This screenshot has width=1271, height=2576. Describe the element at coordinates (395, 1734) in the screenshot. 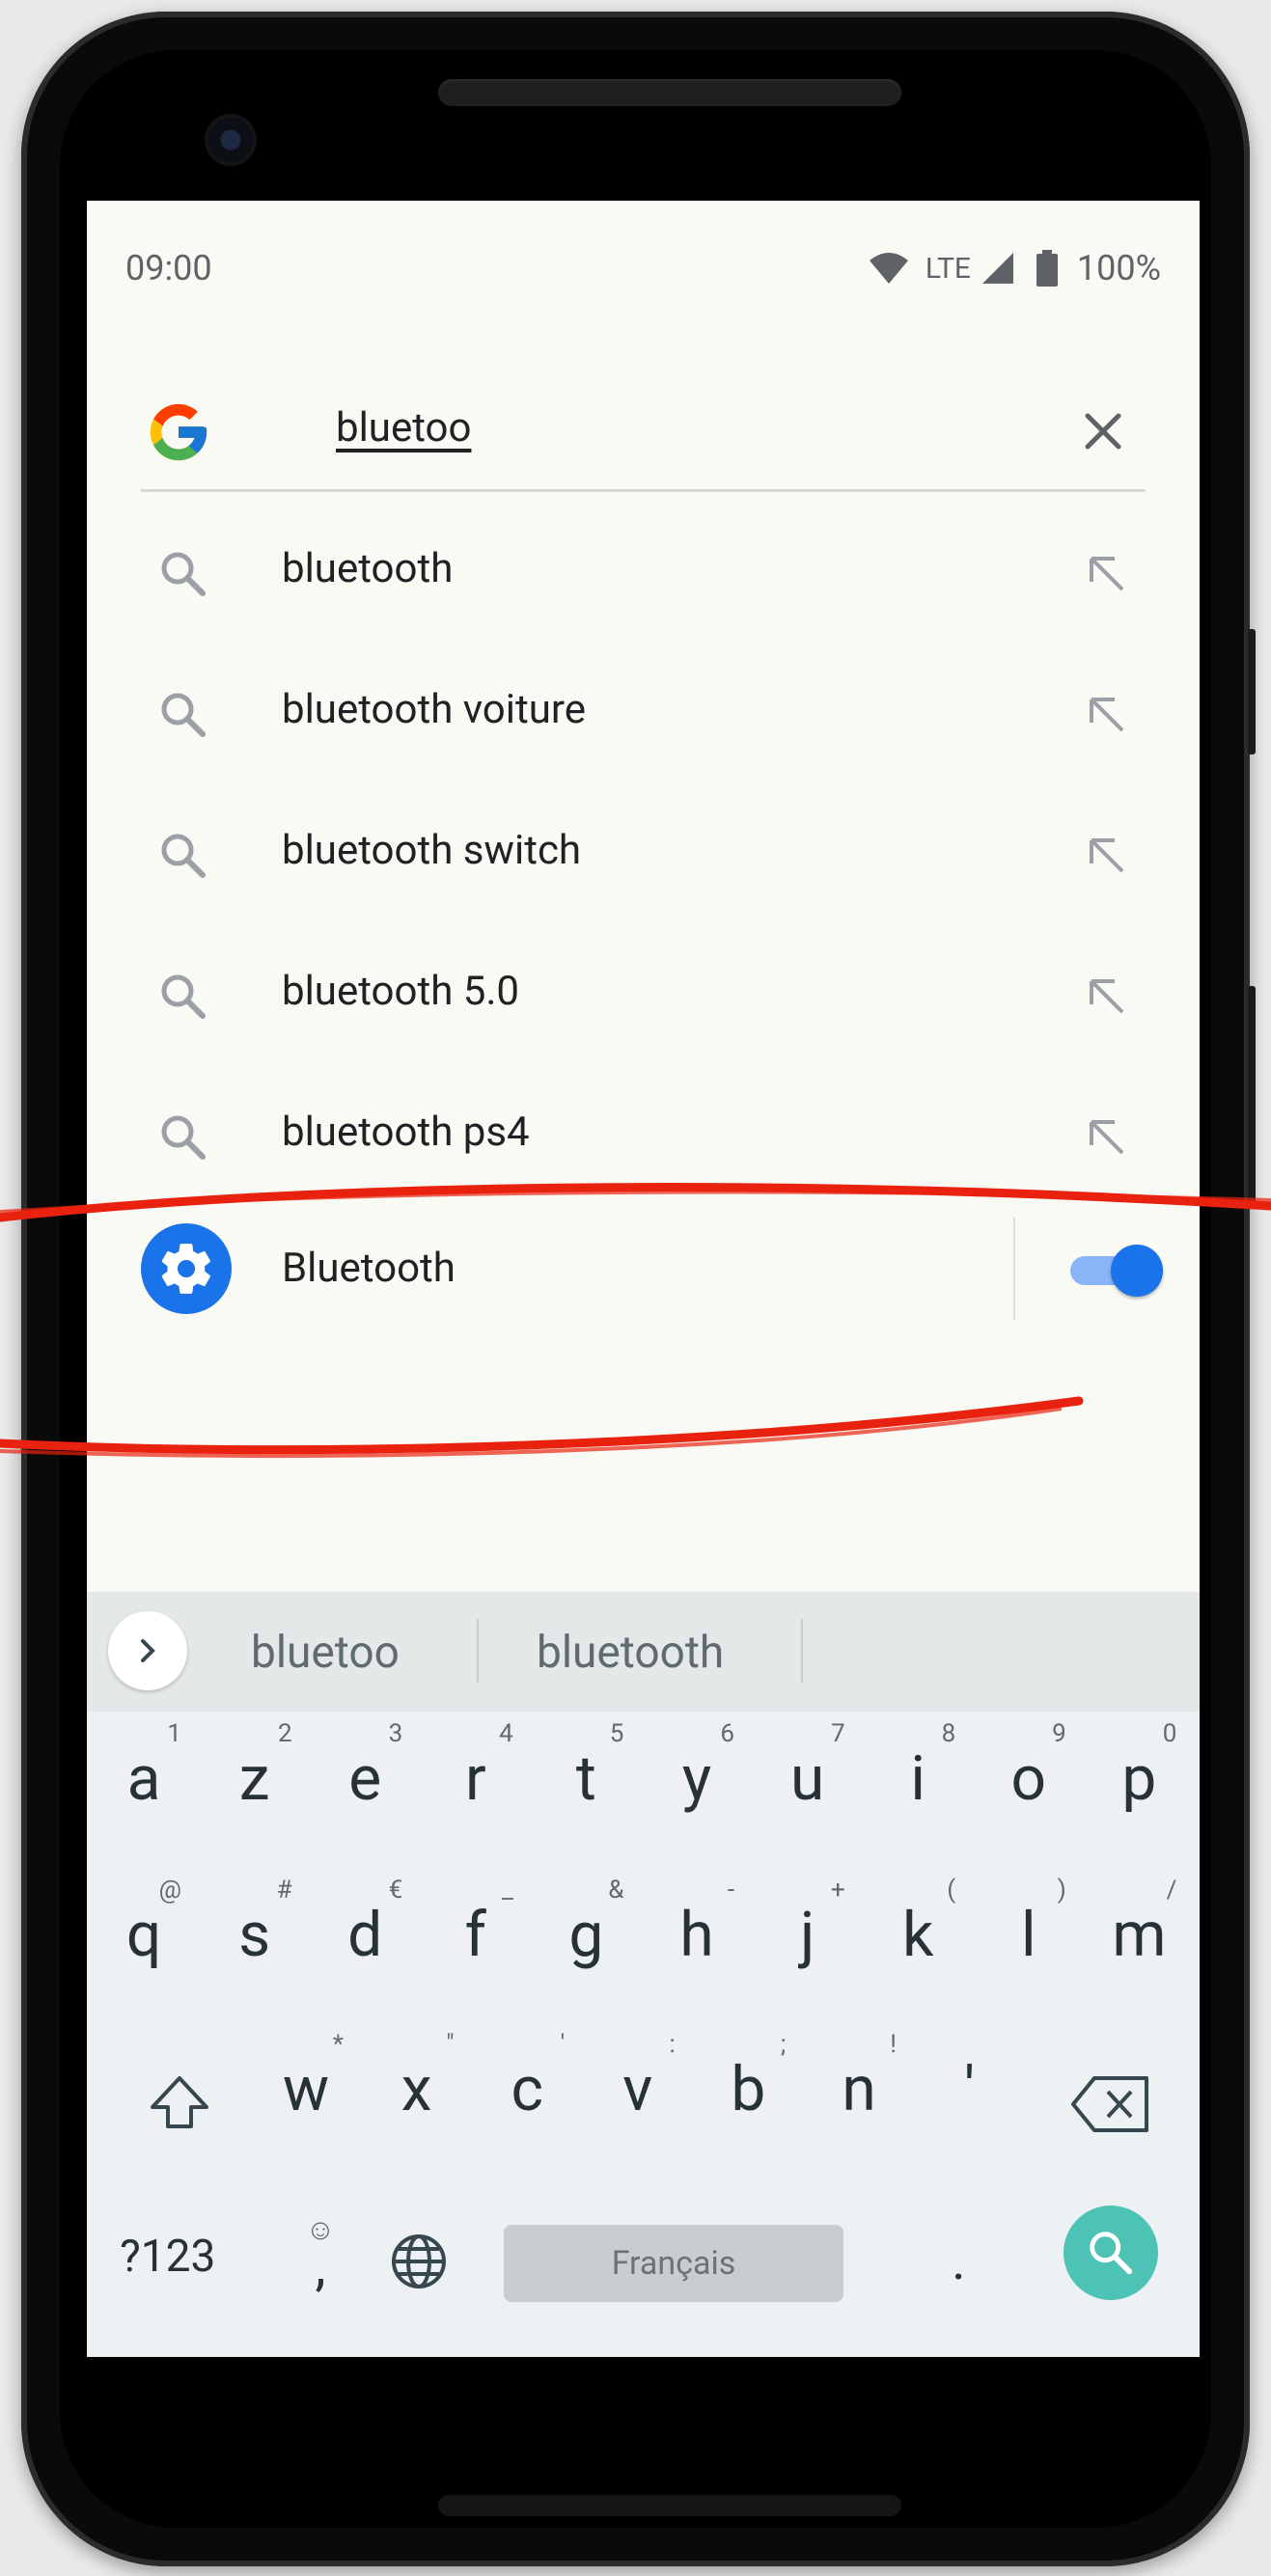

I see `key-hint: 3` at that location.